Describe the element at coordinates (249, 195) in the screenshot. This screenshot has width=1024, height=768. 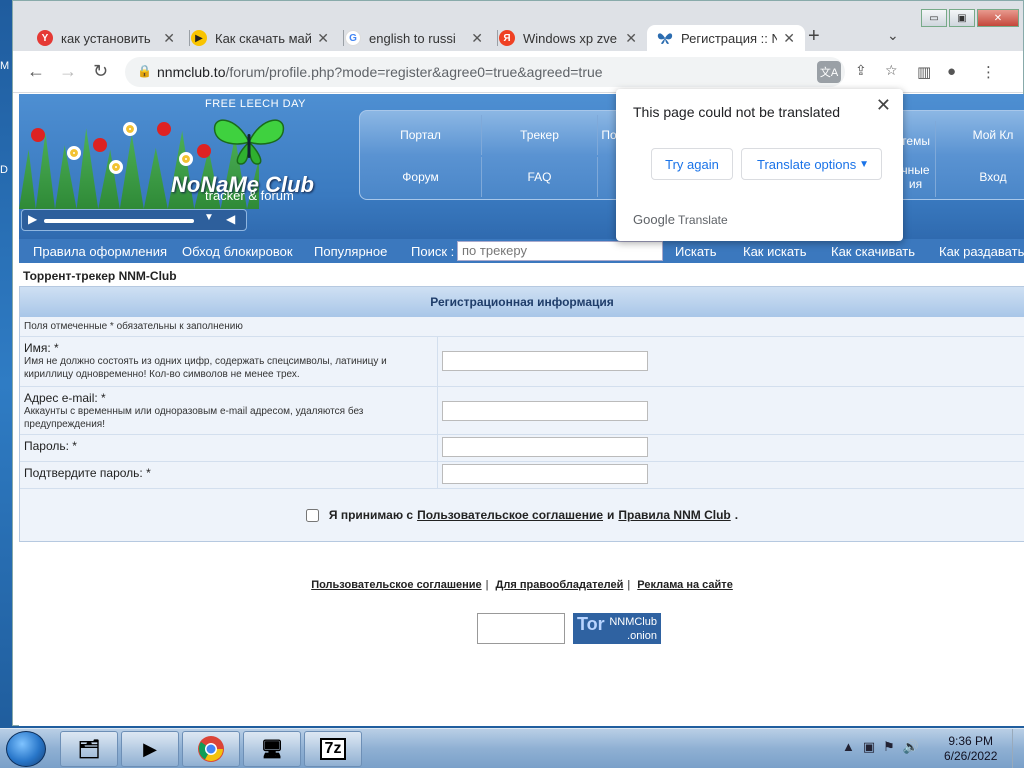
I see `brand-subtitle: tracker & forum` at that location.